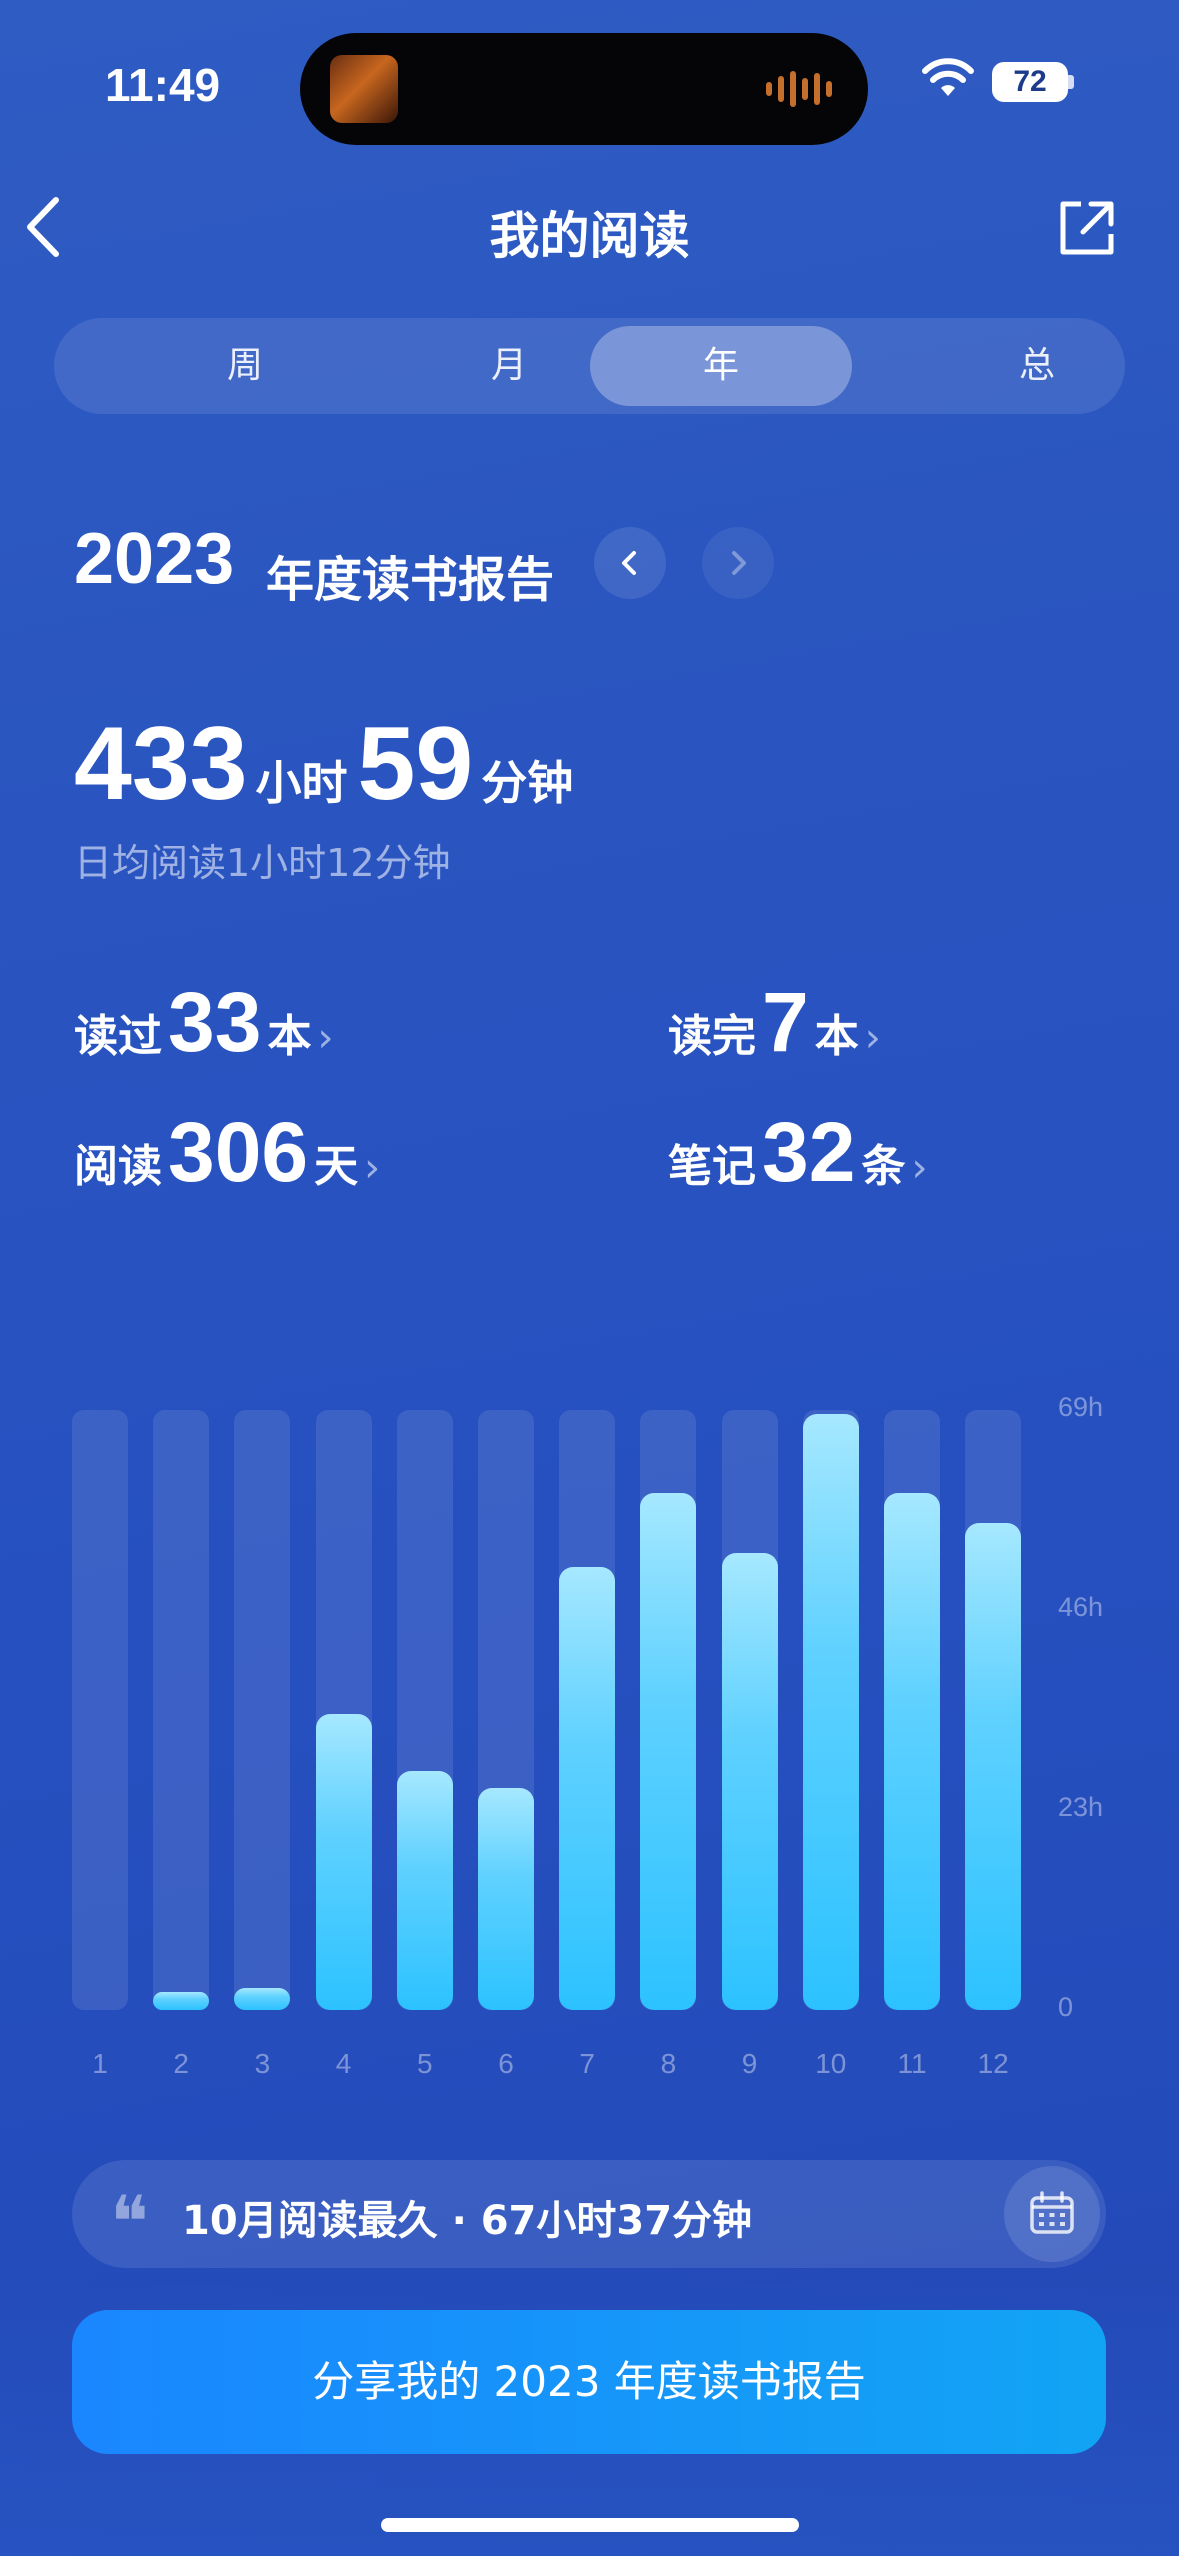  I want to click on home-indicator, so click(590, 2525).